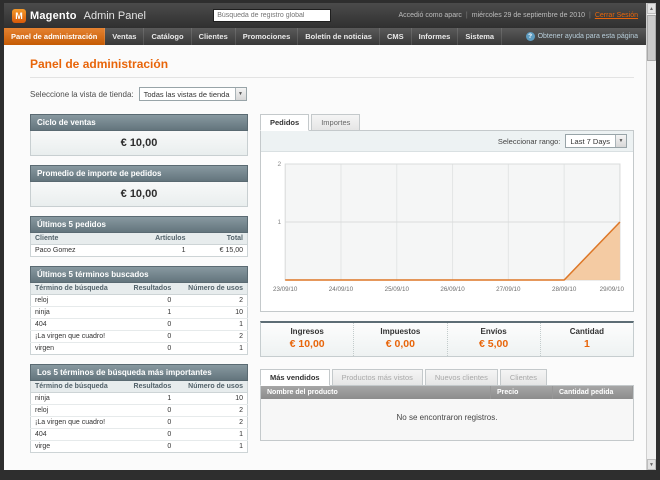 The width and height of the screenshot is (660, 480). I want to click on column-header: Cantidad pedida, so click(592, 392).